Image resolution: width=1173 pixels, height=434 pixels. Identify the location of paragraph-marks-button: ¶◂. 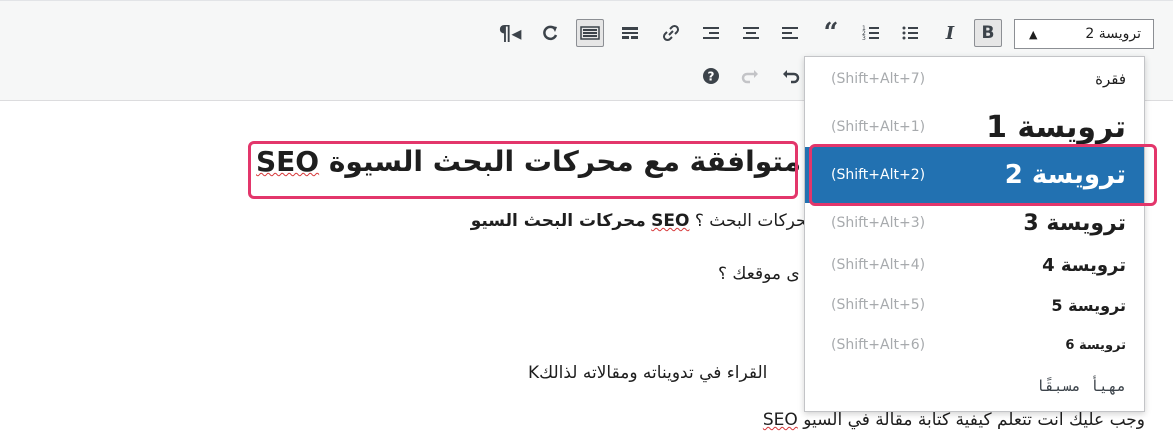
(510, 33).